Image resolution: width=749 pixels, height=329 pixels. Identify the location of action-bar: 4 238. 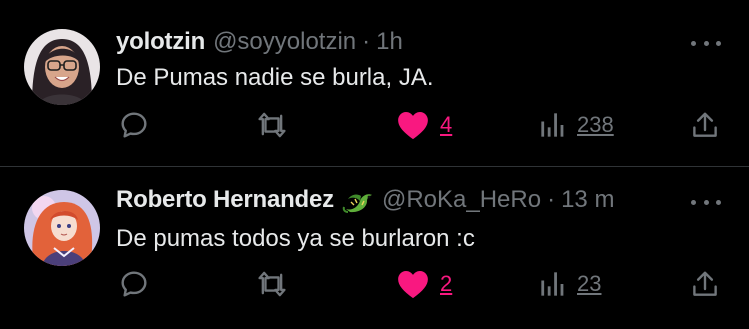
(374, 125).